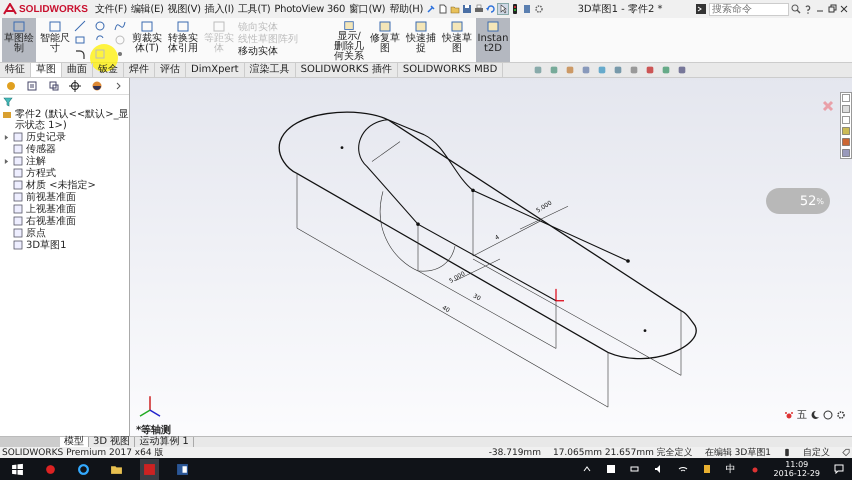  What do you see at coordinates (215, 70) in the screenshot?
I see `ribbon-tab: DimXpert` at bounding box center [215, 70].